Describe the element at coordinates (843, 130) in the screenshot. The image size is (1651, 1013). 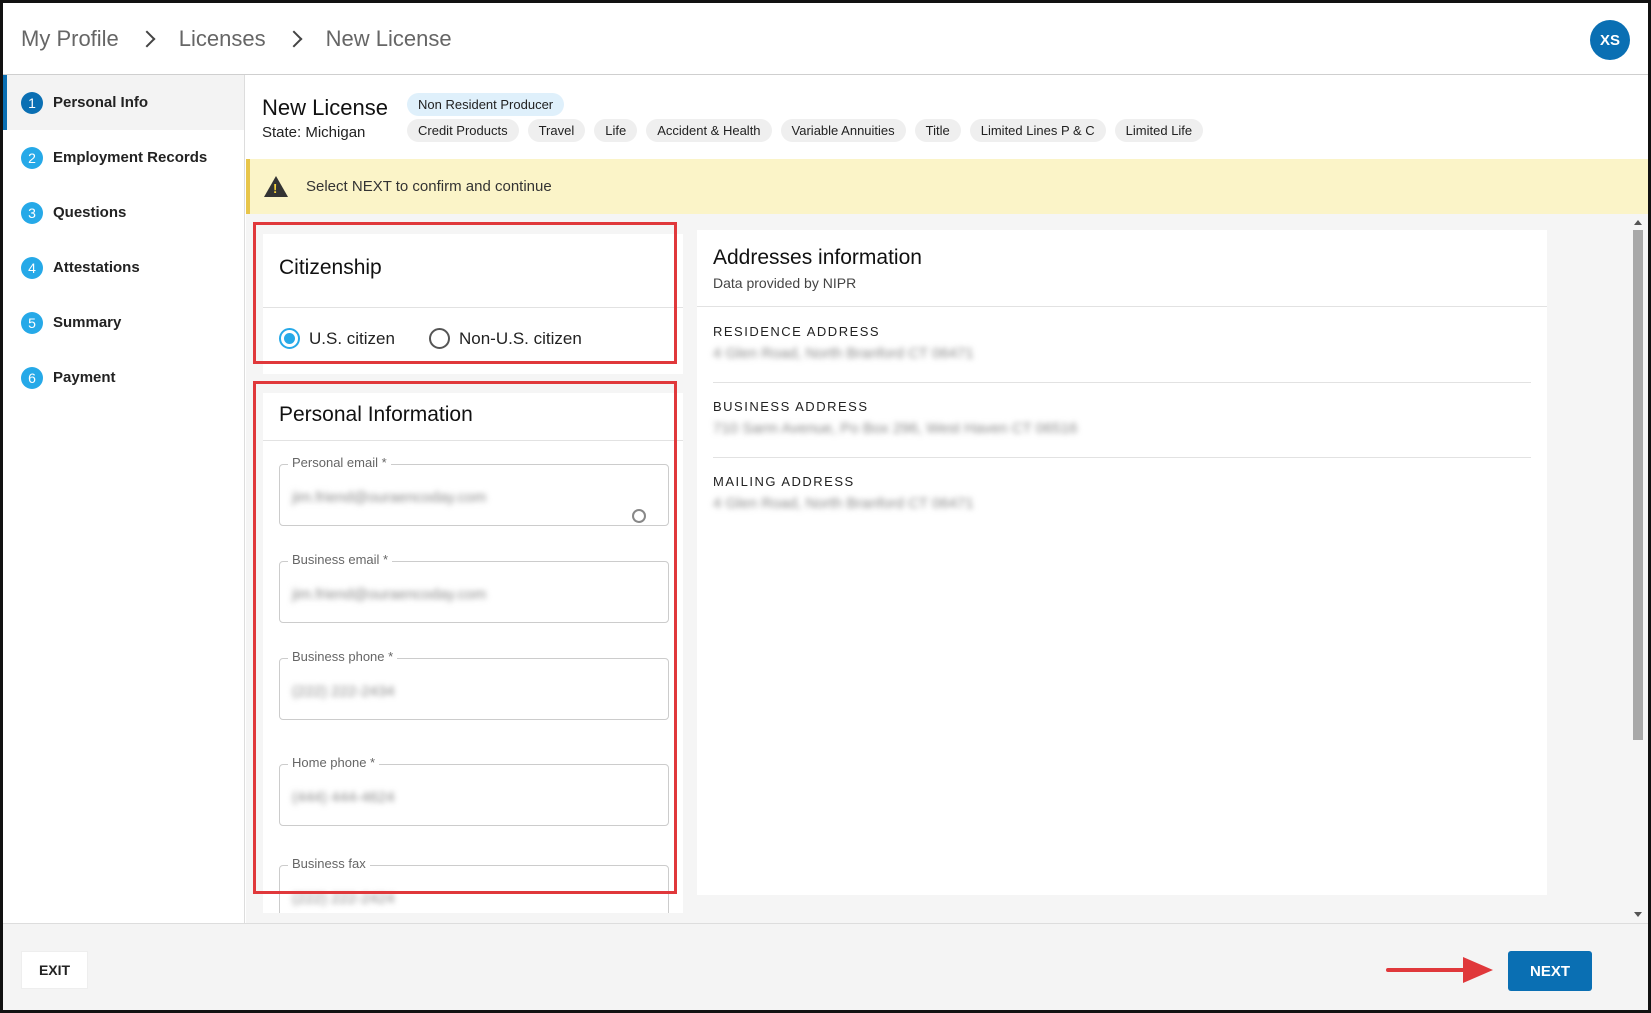
I see `line-tag: Variable Annuities` at that location.